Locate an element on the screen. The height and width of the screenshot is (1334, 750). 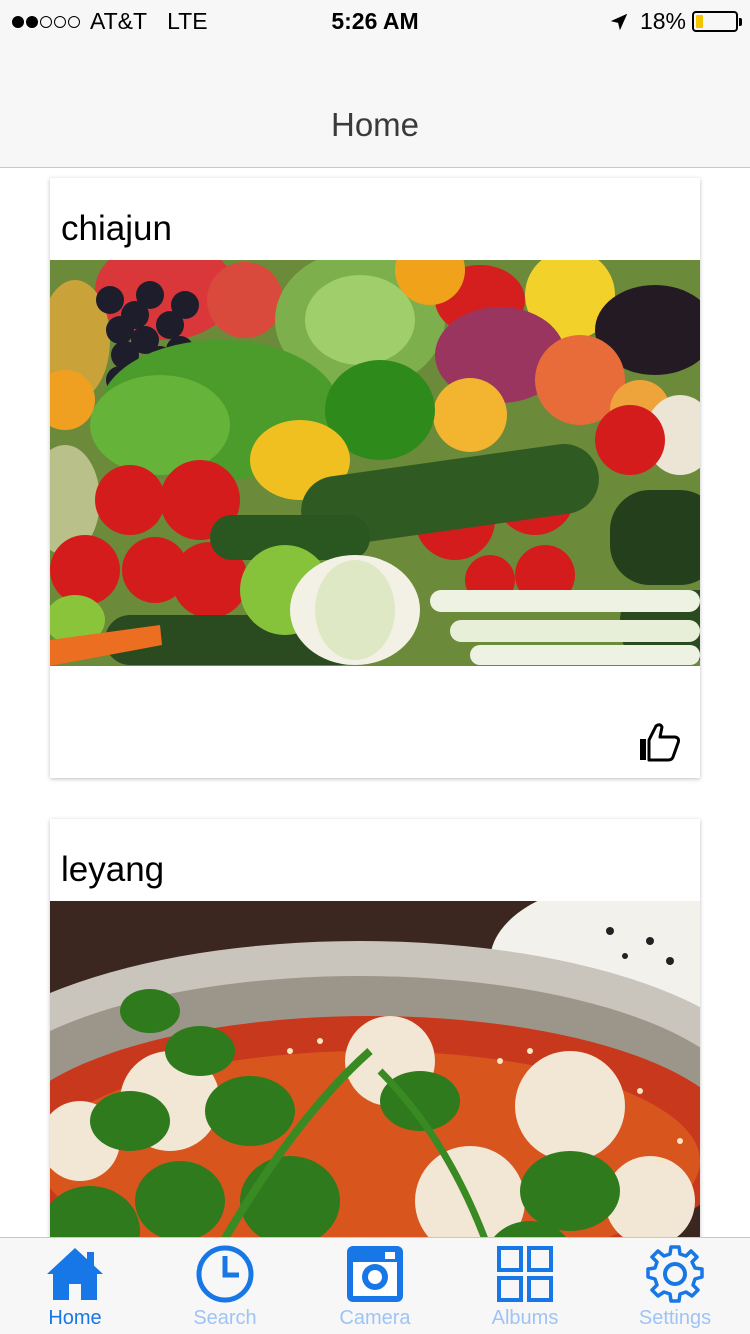
battery-icon is located at coordinates (717, 21).